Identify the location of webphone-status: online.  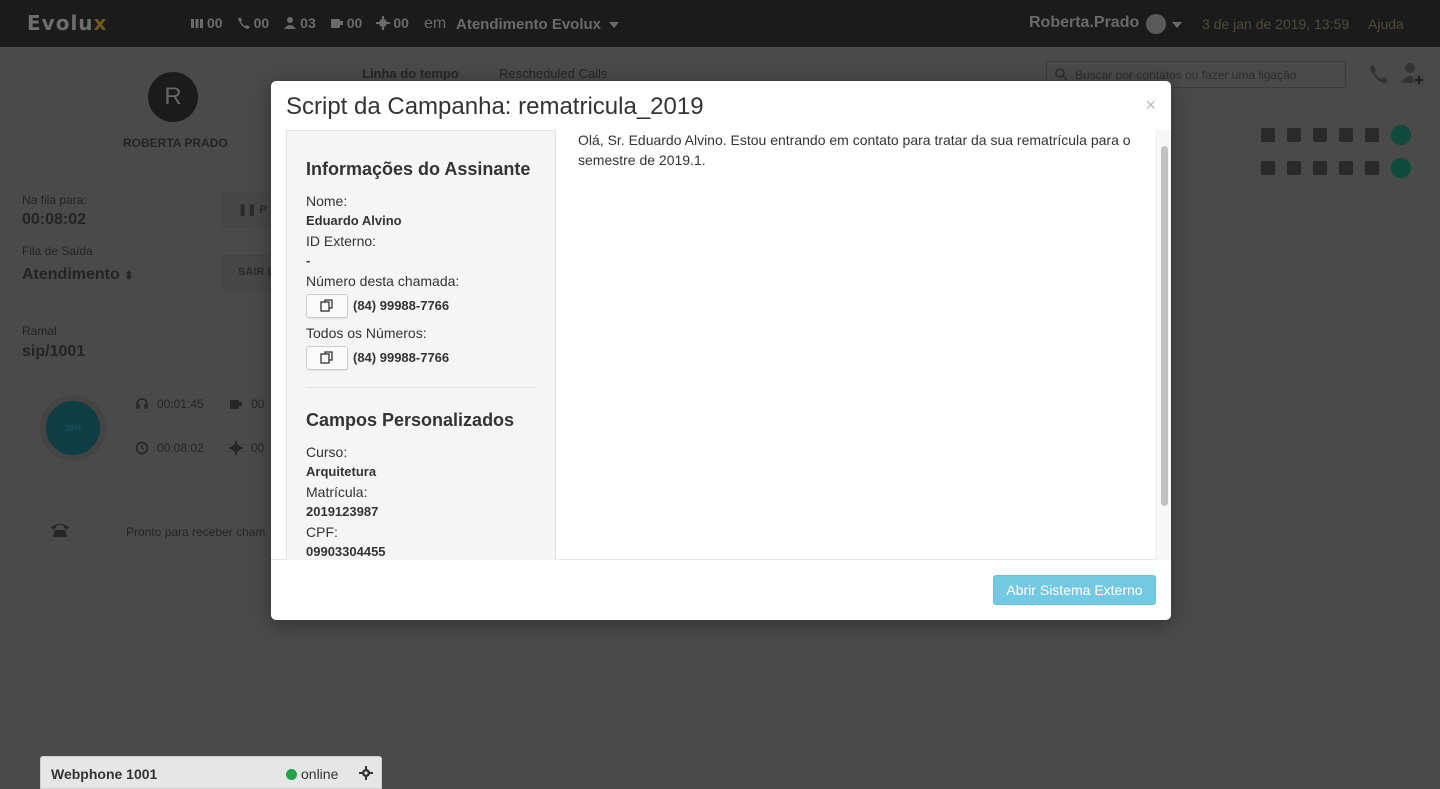
(312, 774).